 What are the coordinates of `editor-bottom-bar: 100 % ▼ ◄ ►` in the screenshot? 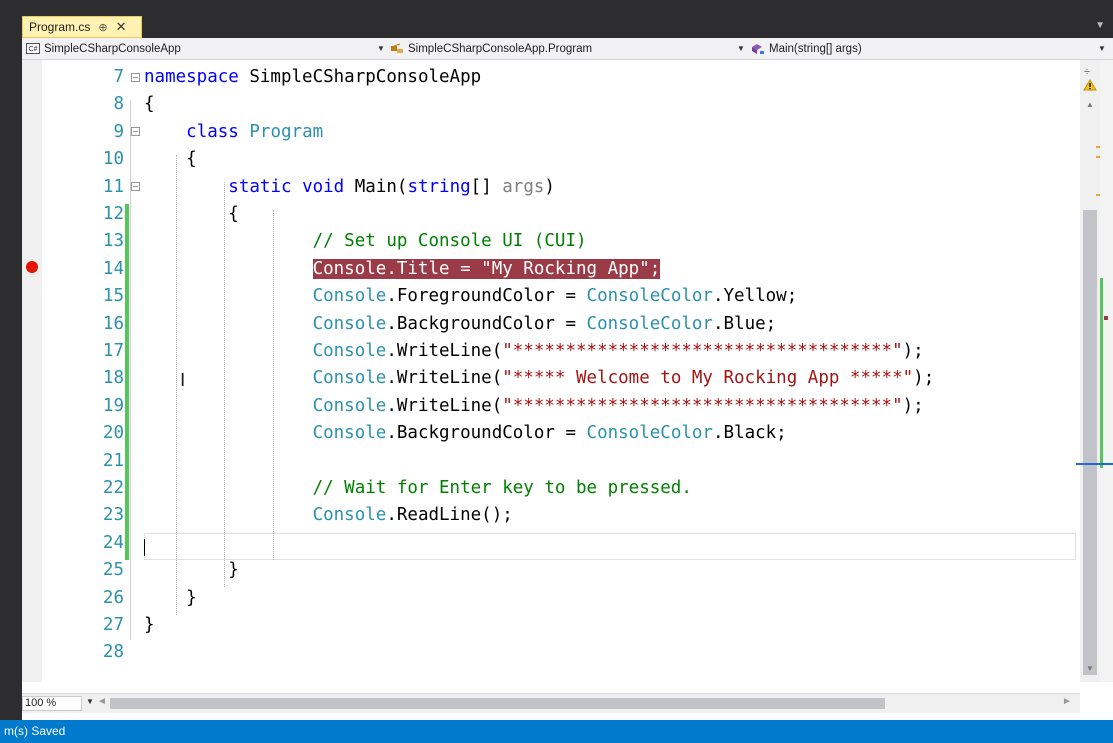 It's located at (551, 703).